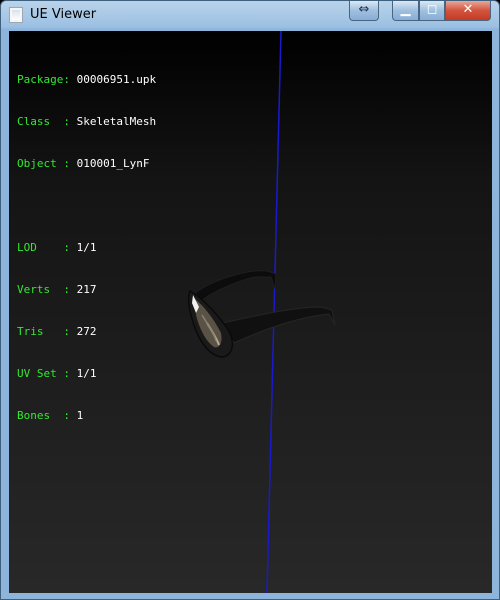  What do you see at coordinates (80, 415) in the screenshot?
I see `info-value: 1` at bounding box center [80, 415].